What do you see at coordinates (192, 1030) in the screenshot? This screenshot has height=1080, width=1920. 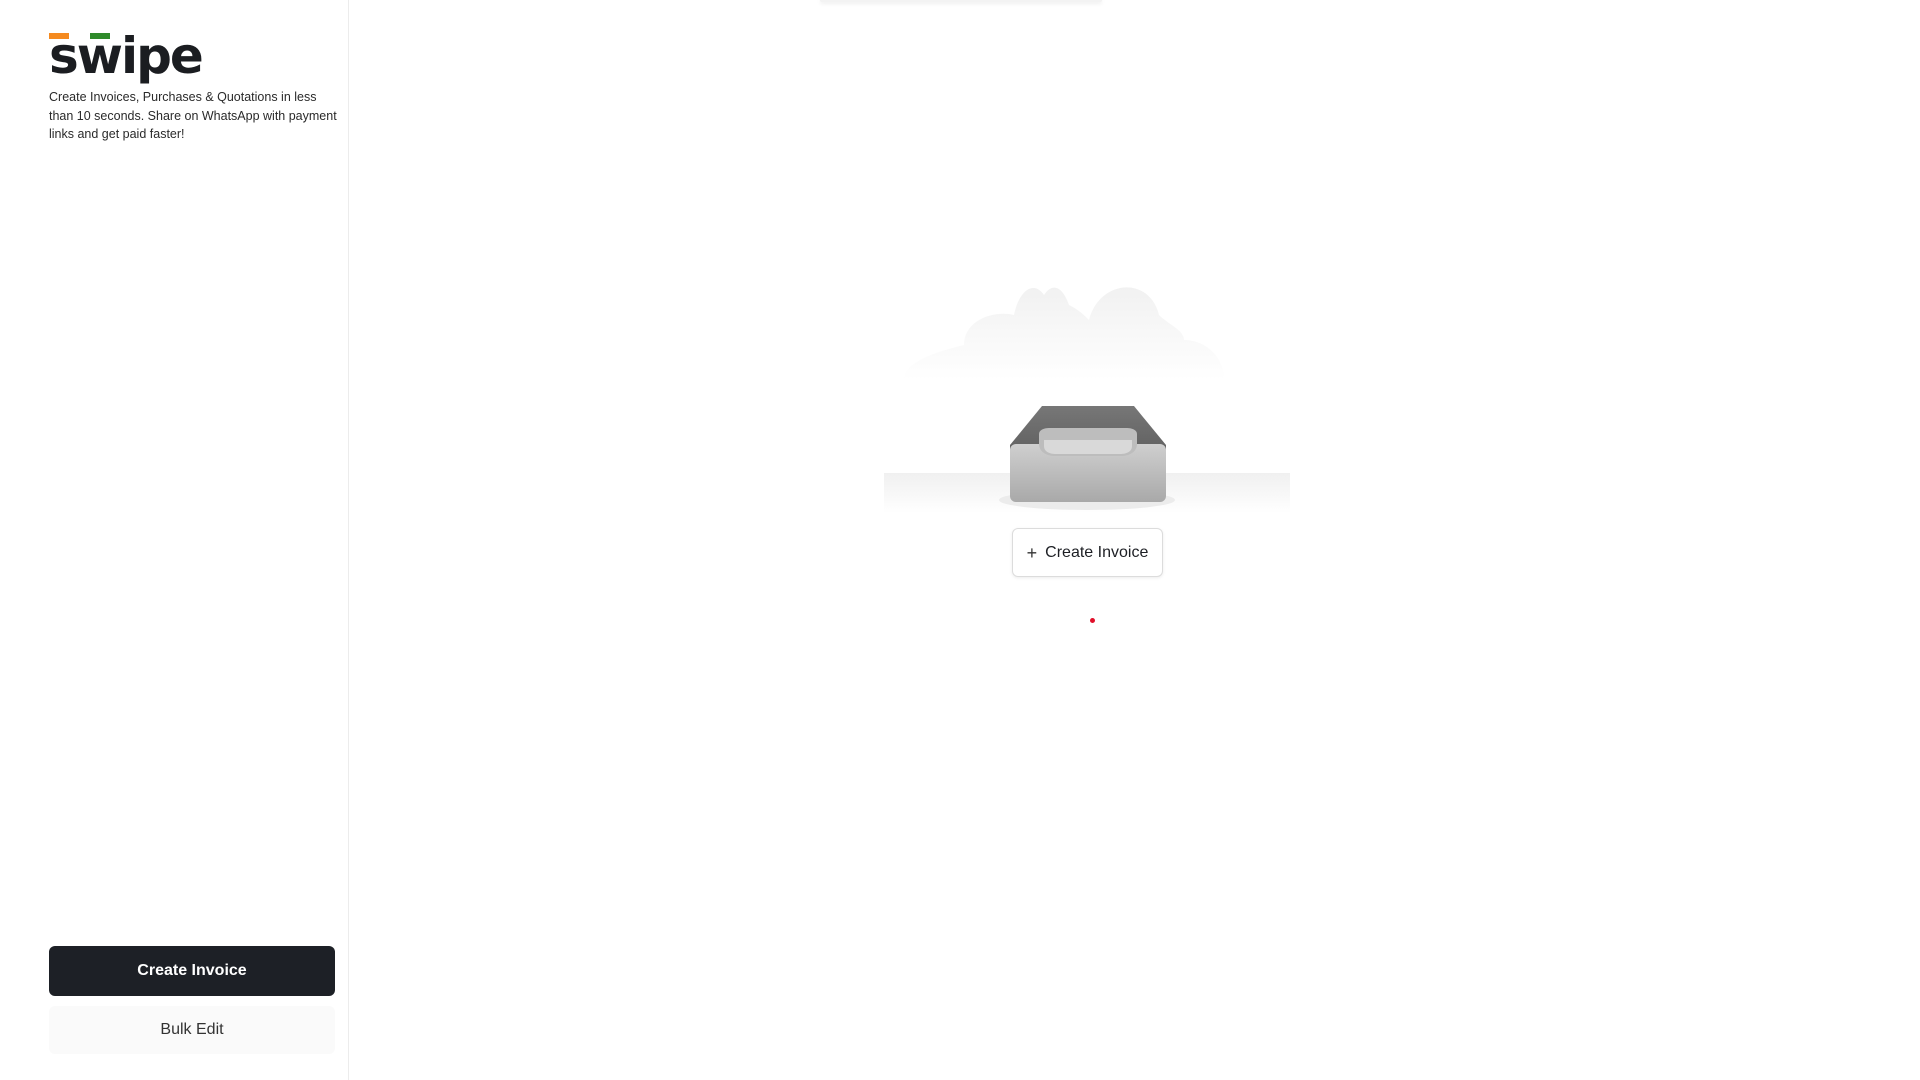 I see `bulk-edit-button: Bulk Edit` at bounding box center [192, 1030].